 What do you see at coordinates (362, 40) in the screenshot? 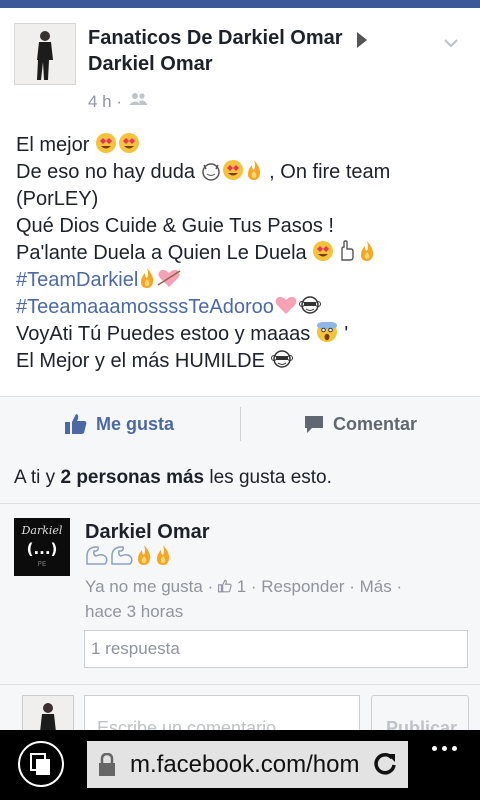
I see `play-arrow-icon` at bounding box center [362, 40].